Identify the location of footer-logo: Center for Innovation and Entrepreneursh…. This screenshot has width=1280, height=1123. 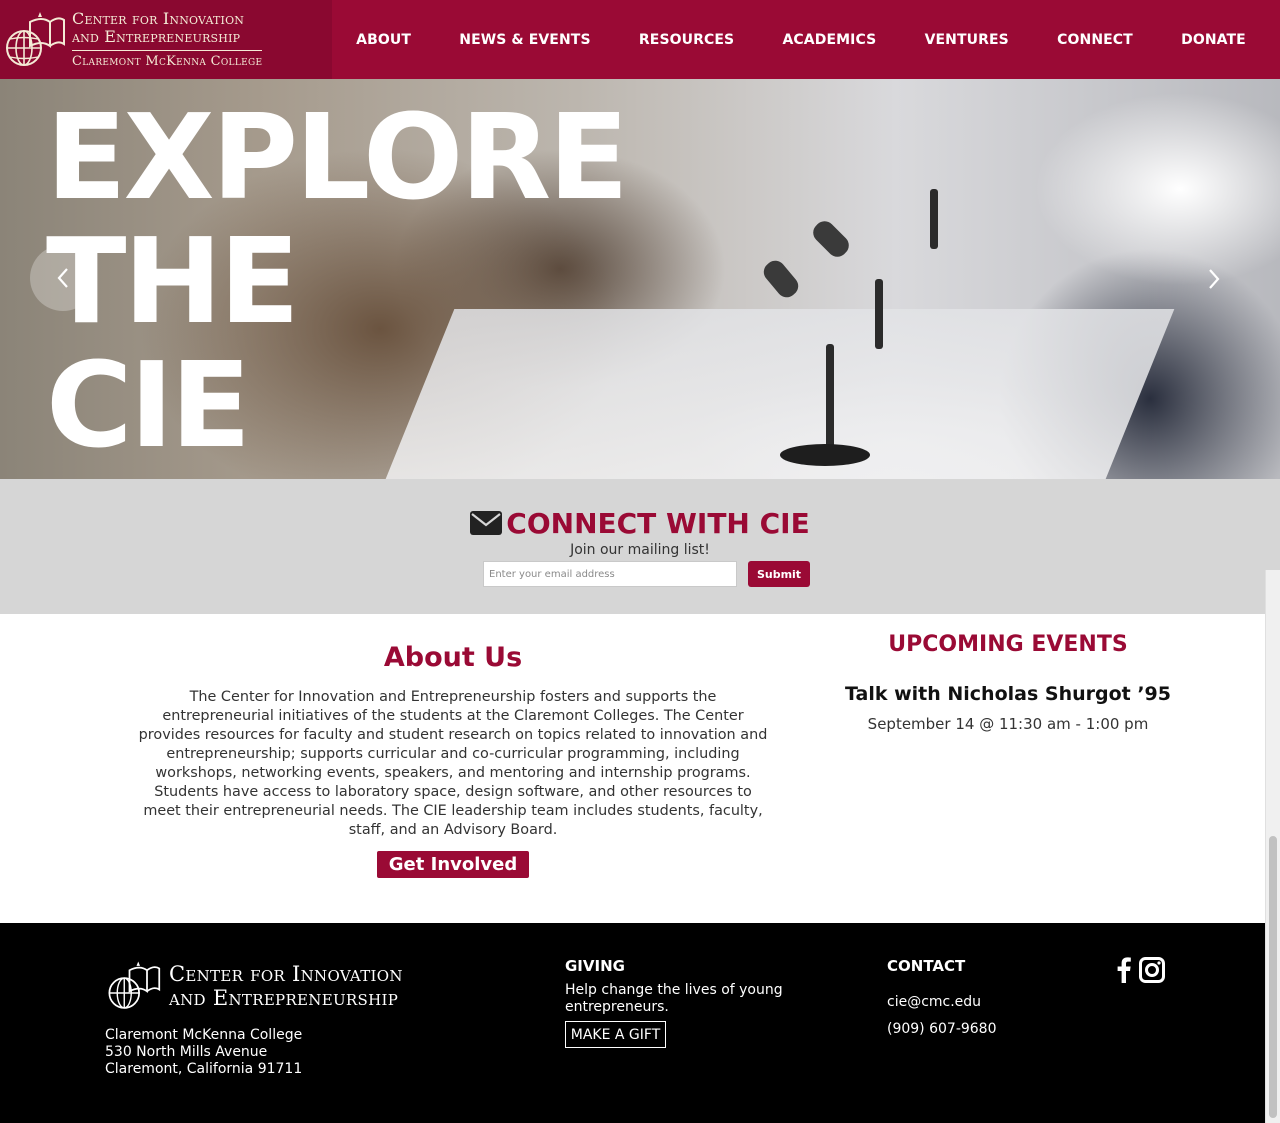
(254, 986).